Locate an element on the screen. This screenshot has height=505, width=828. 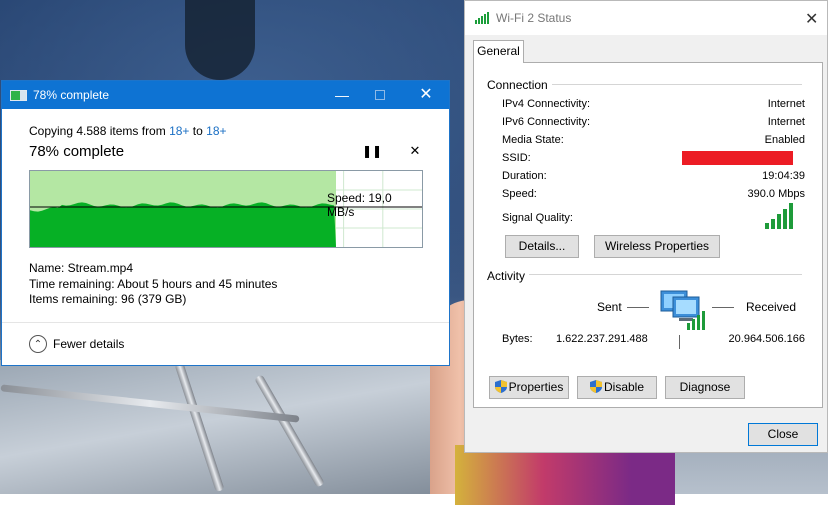
copy-titlebar: 78% complete — ✕ is located at coordinates (225, 95).